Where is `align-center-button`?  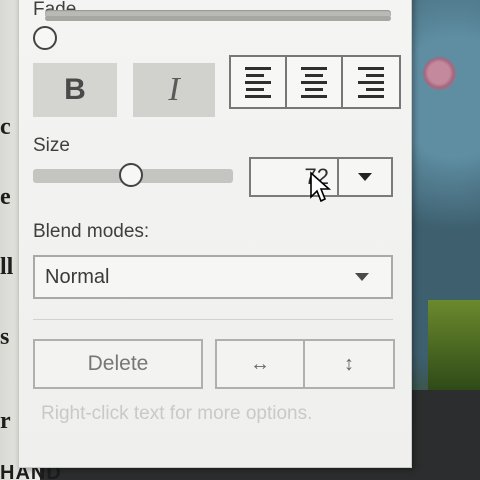
align-center-button is located at coordinates (315, 82).